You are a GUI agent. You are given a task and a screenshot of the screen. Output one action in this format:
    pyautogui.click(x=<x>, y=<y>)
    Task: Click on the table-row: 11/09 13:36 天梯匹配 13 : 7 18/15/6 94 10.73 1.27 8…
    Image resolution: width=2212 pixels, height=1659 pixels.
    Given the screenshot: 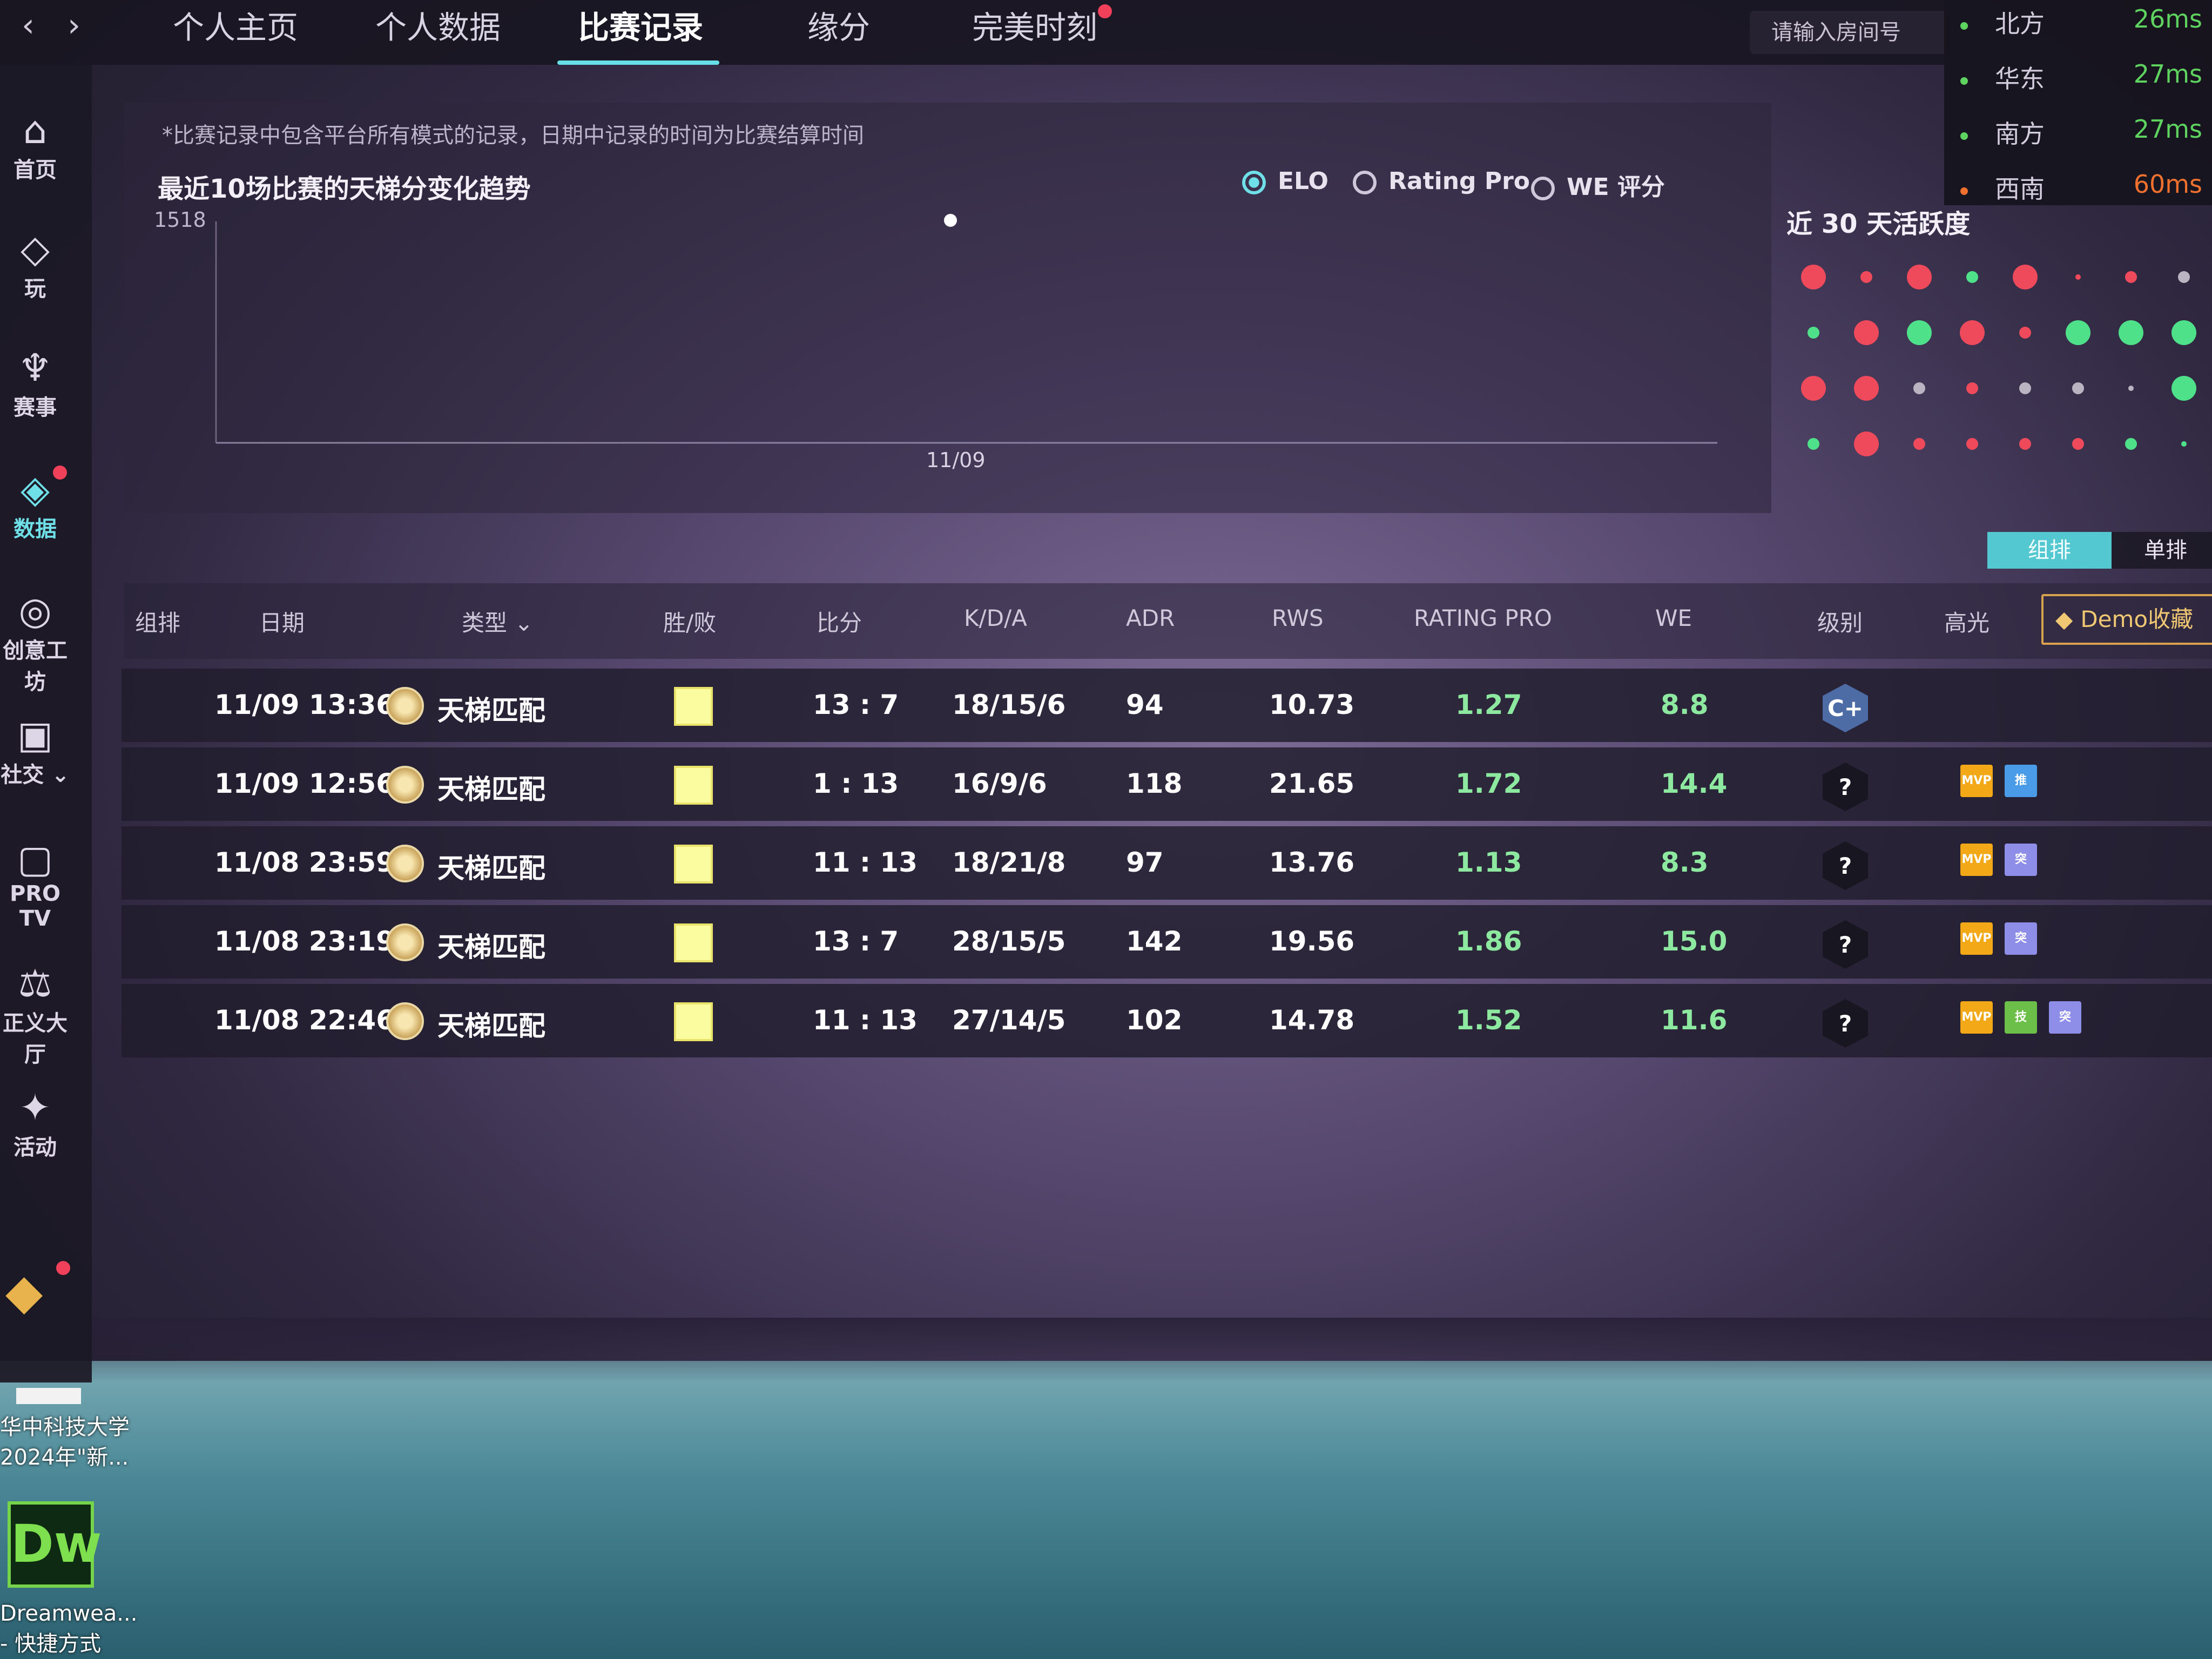 What is the action you would take?
    pyautogui.click(x=1167, y=705)
    